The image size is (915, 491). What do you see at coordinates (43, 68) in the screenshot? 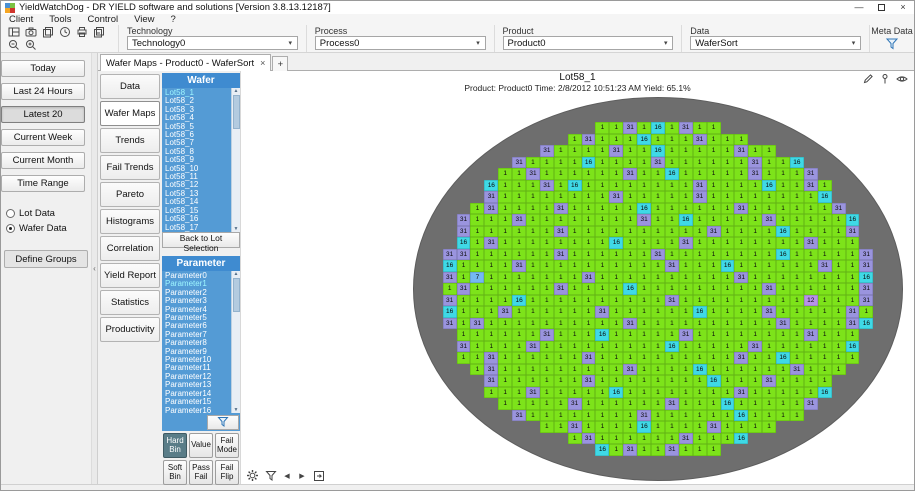
I see `time-button-today: Today` at bounding box center [43, 68].